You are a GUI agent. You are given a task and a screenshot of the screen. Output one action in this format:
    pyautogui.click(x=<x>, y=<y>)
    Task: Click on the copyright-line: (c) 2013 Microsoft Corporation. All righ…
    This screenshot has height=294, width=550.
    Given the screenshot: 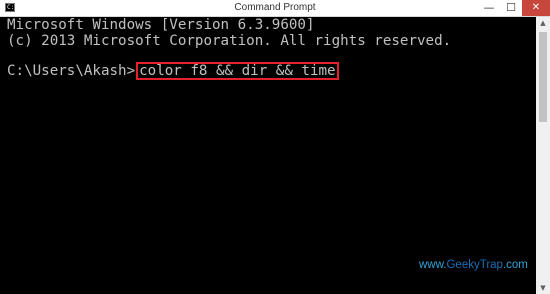 What is the action you would take?
    pyautogui.click(x=229, y=41)
    